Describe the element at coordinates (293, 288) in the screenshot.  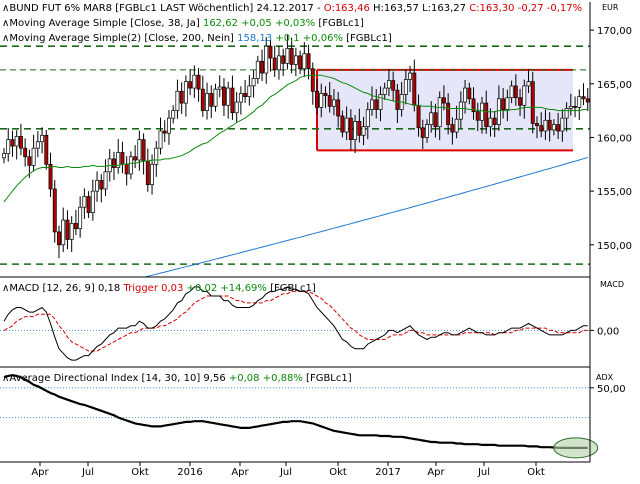
I see `macd-ric: [FGBLc1]` at that location.